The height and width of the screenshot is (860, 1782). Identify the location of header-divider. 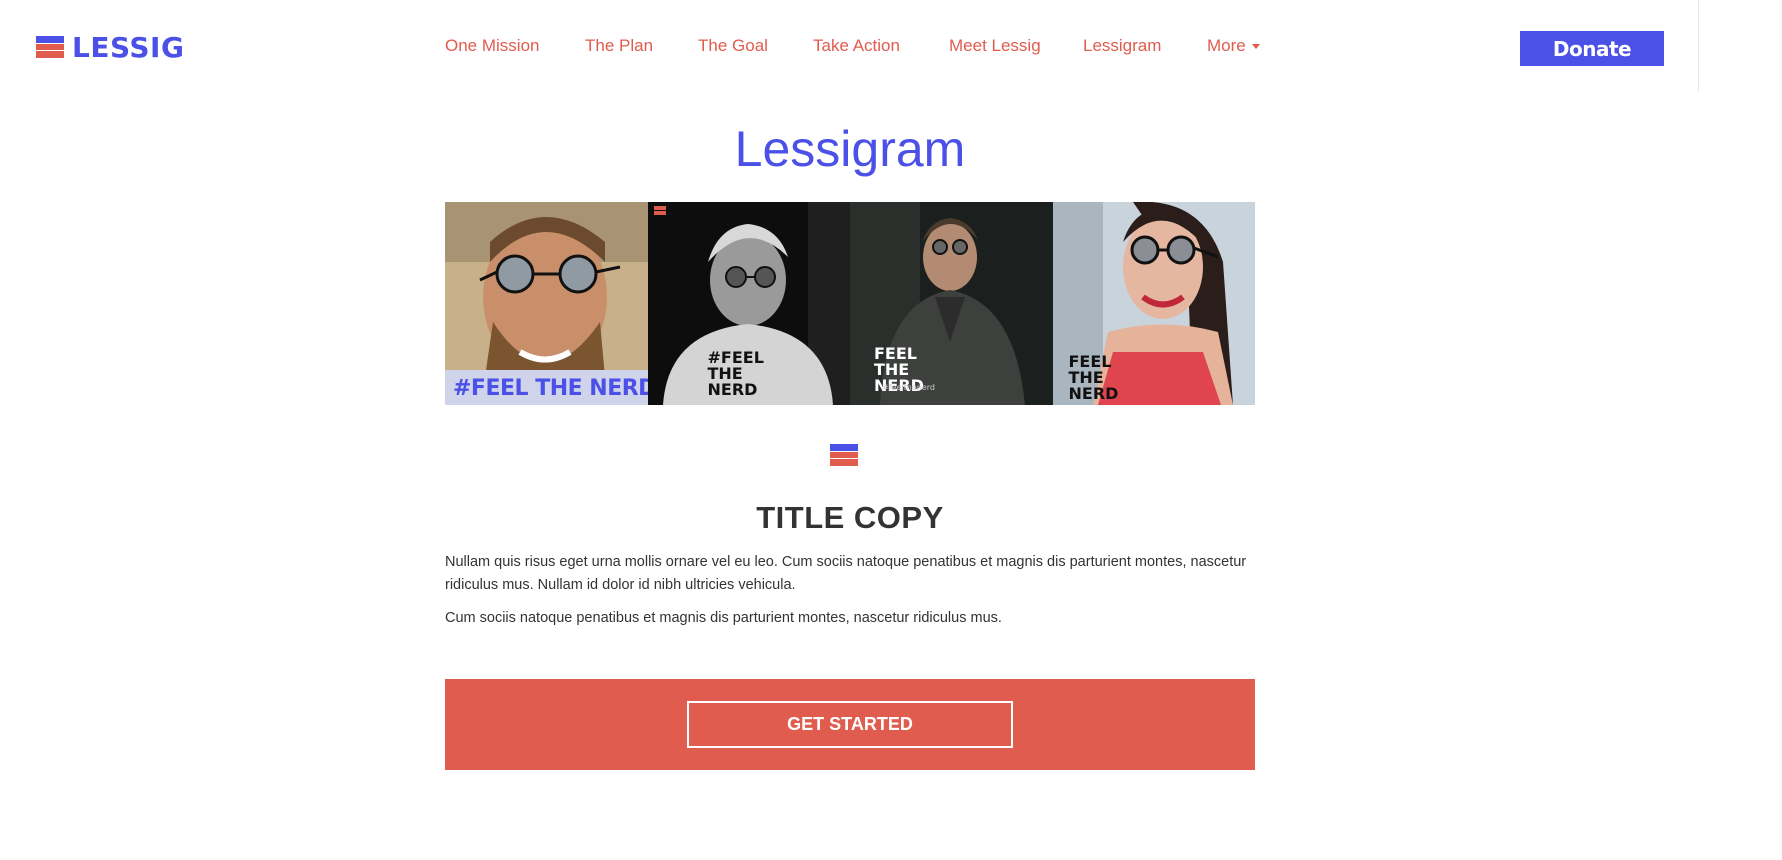
(1698, 46).